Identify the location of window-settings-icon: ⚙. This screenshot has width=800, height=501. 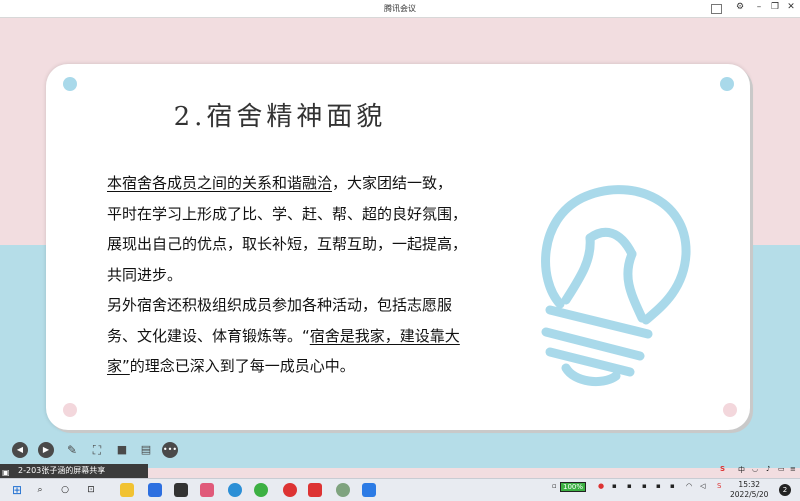
(740, 7).